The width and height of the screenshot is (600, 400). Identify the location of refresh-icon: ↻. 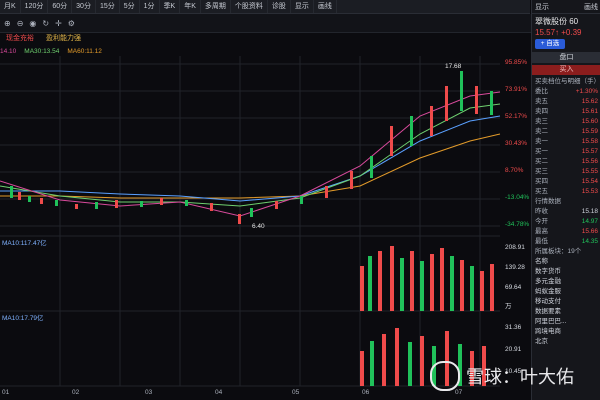
(45, 23).